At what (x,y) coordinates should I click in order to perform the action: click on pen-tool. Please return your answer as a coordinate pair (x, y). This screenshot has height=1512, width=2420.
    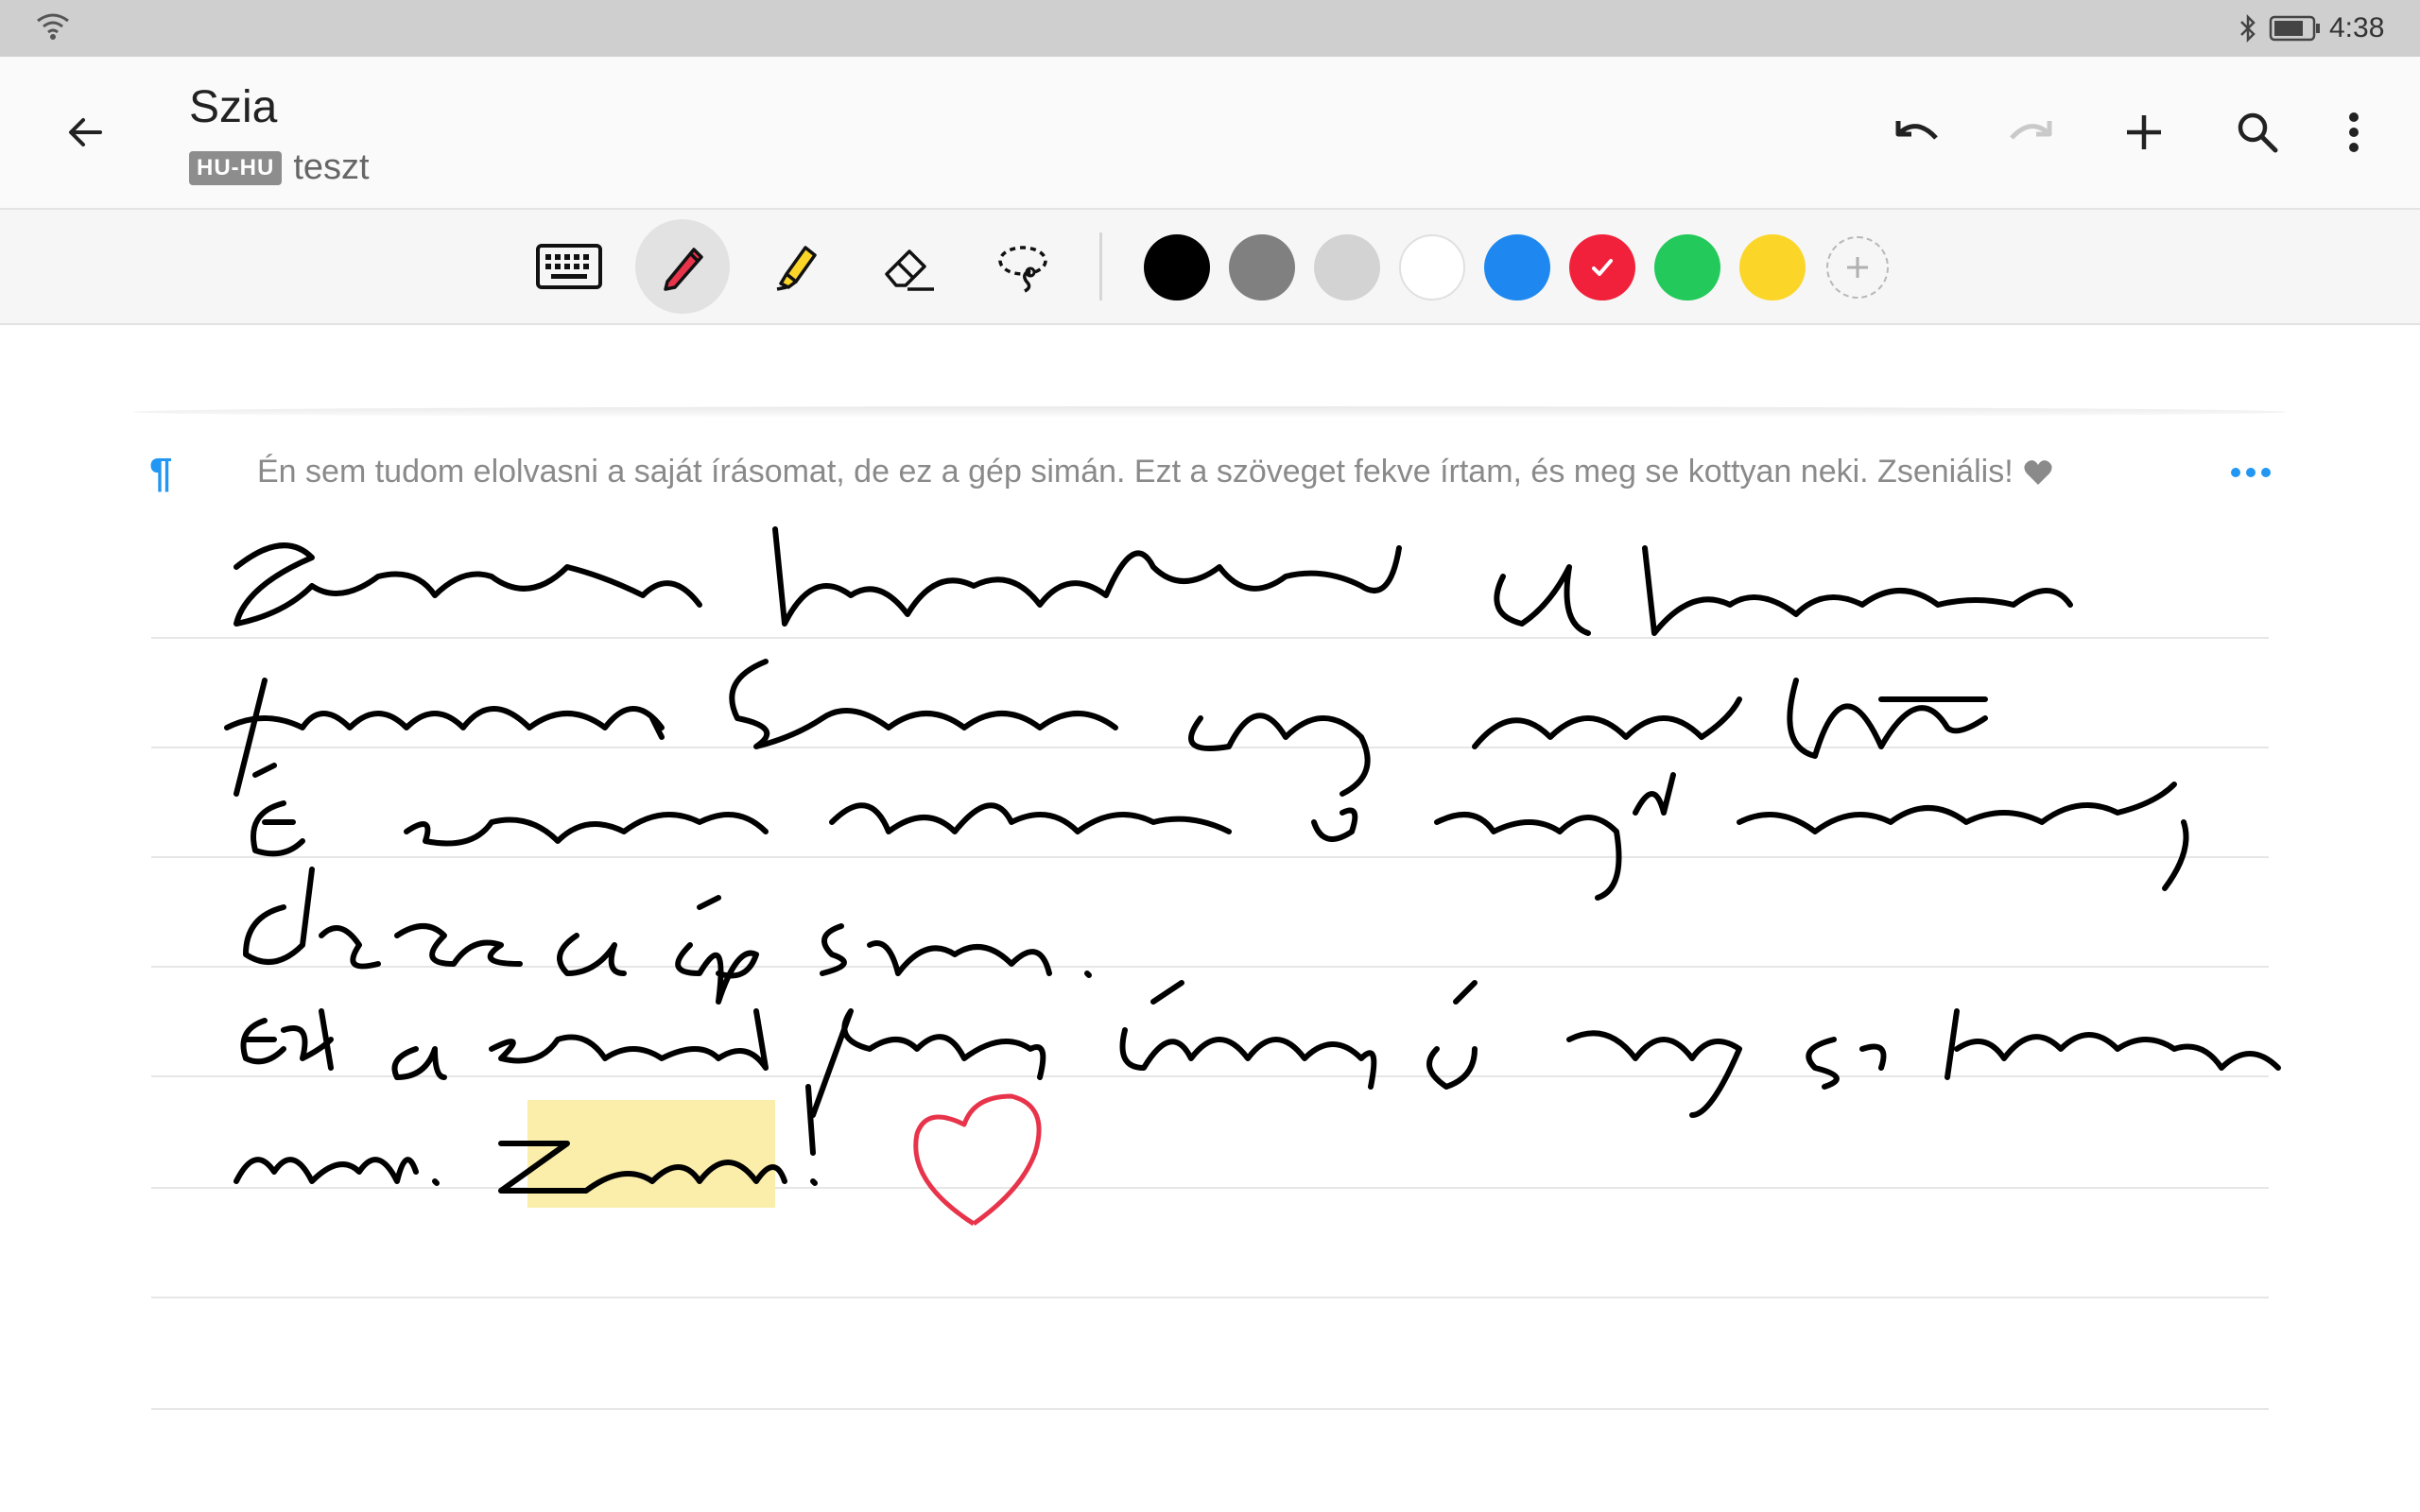
    Looking at the image, I should click on (682, 266).